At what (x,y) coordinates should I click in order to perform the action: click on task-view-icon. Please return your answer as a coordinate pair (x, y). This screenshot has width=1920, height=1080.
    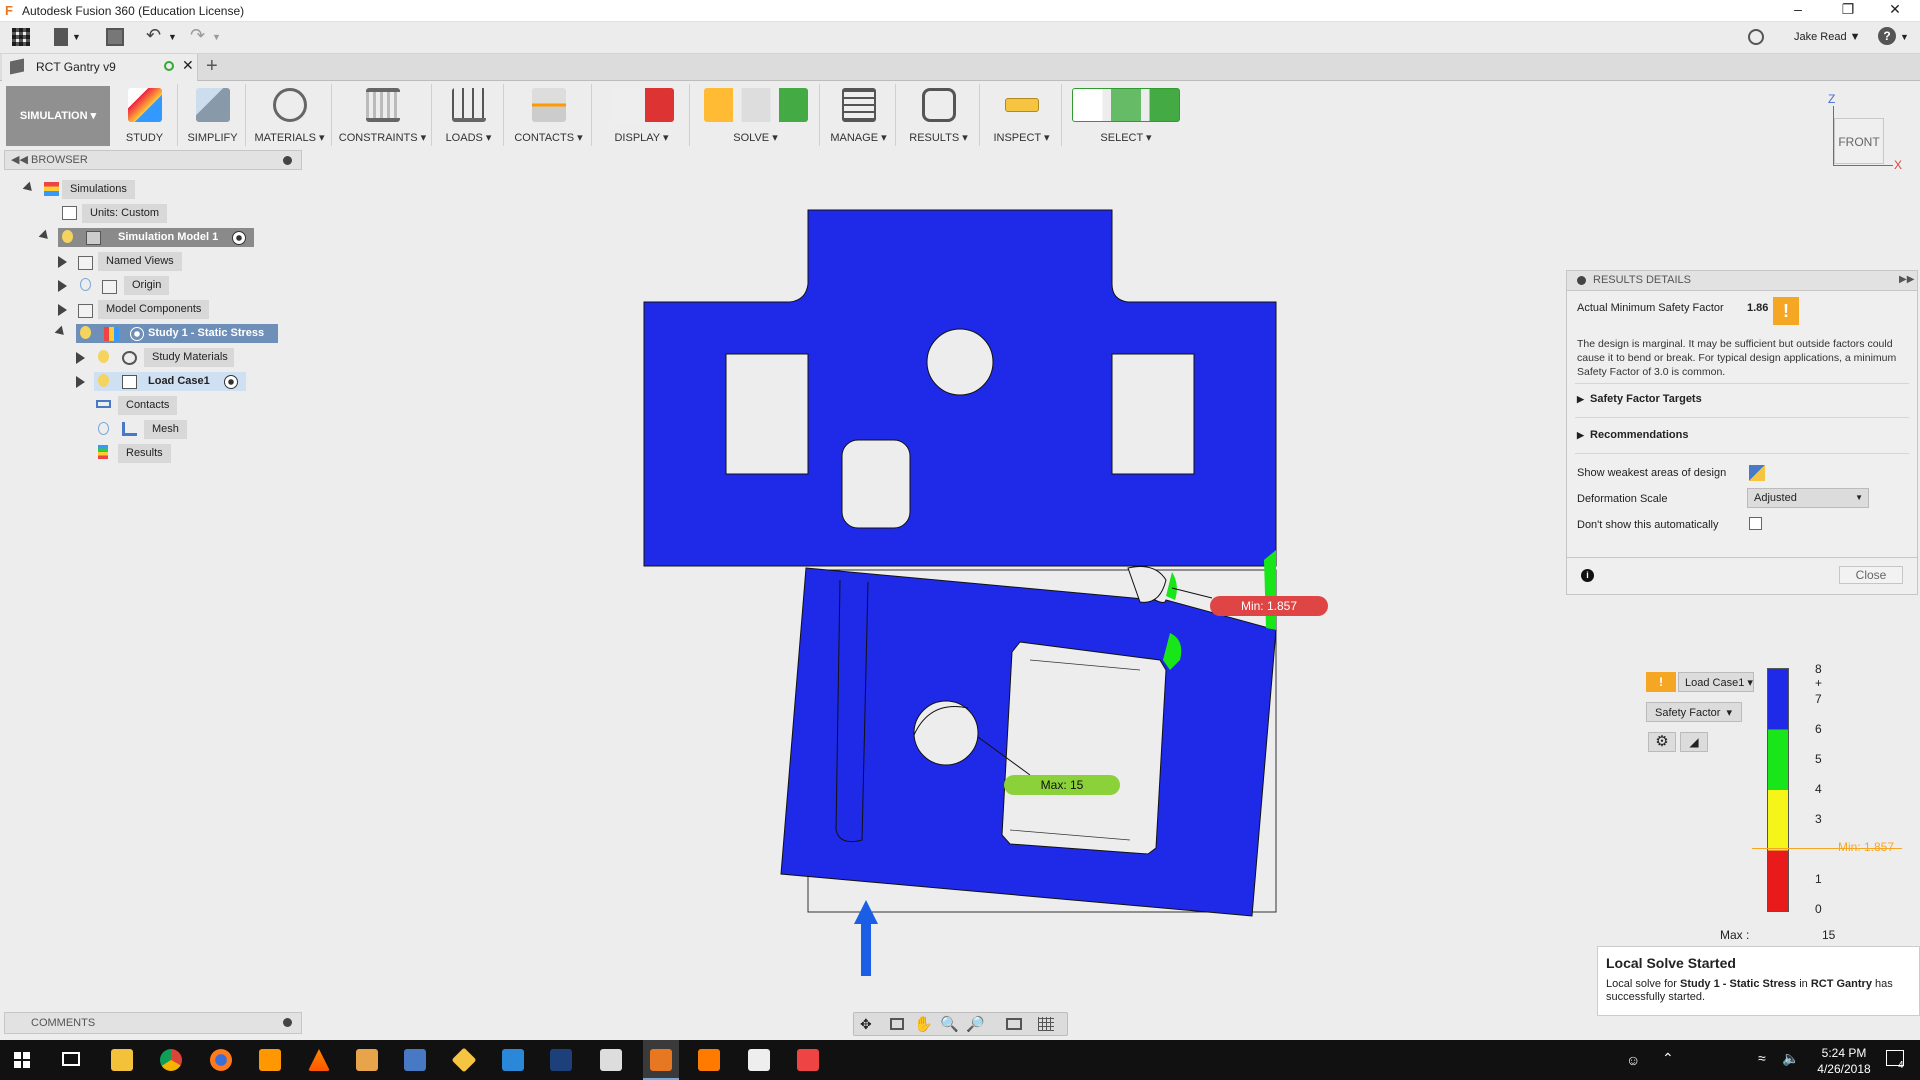
    Looking at the image, I should click on (71, 1059).